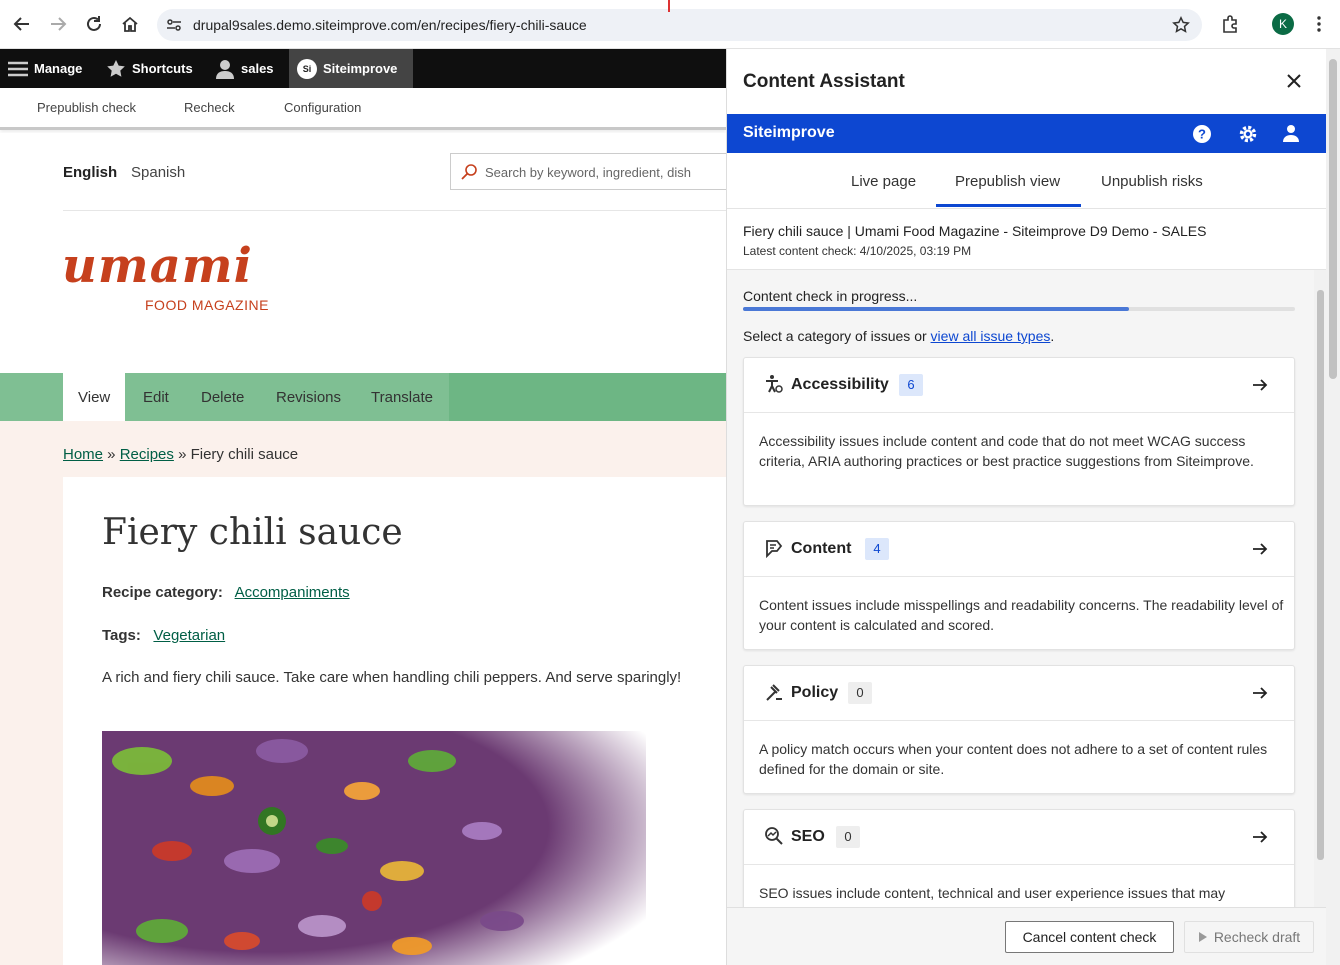  I want to click on configuration-link: Configuration, so click(322, 107).